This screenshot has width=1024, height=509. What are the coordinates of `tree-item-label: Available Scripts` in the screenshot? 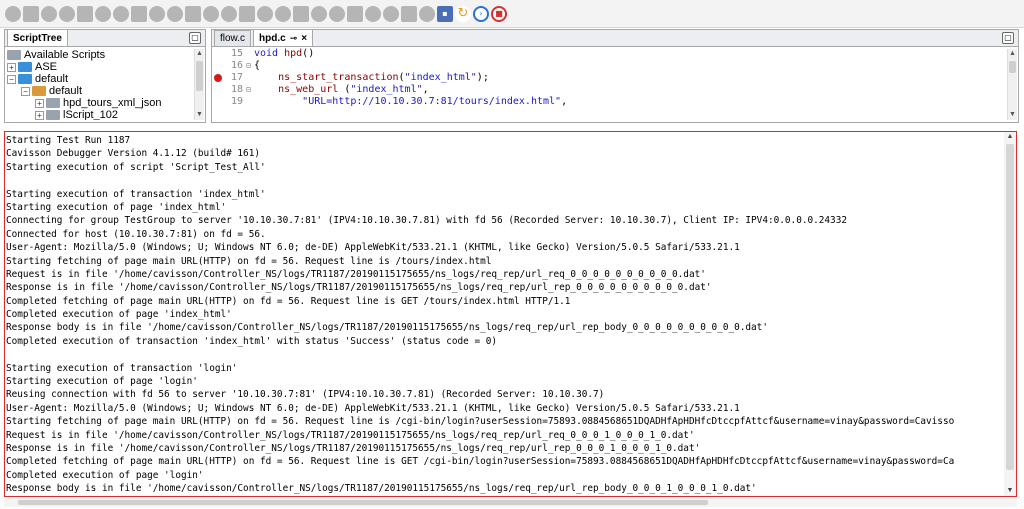 It's located at (65, 55).